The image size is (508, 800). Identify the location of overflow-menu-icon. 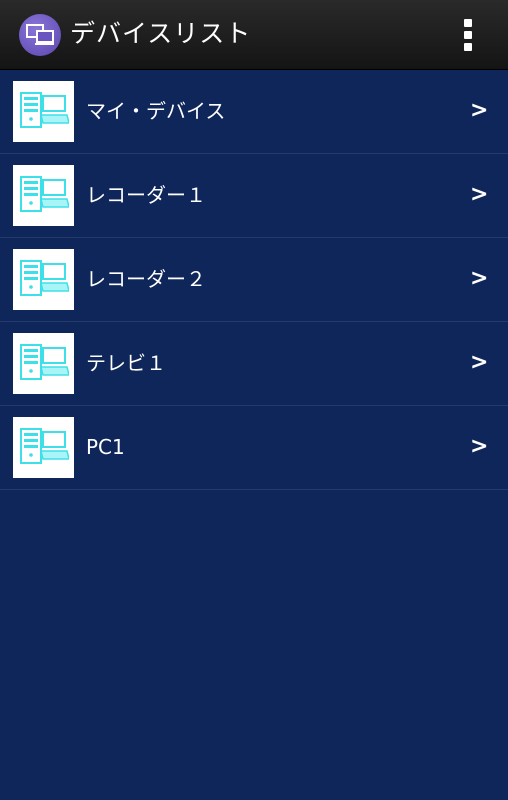
(468, 35).